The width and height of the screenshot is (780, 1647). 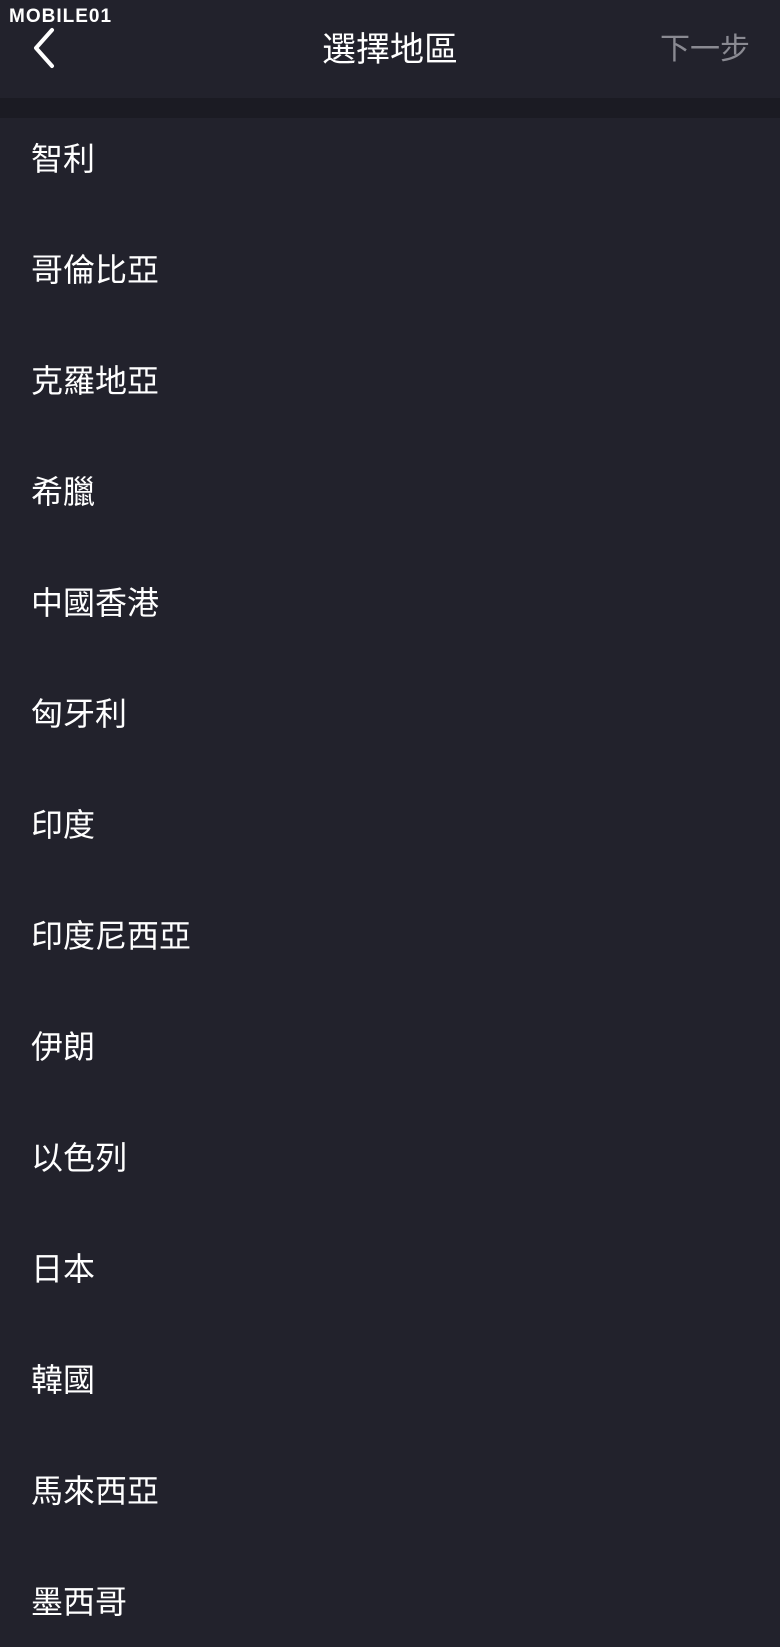 I want to click on list-item: 以色列, so click(x=390, y=1172).